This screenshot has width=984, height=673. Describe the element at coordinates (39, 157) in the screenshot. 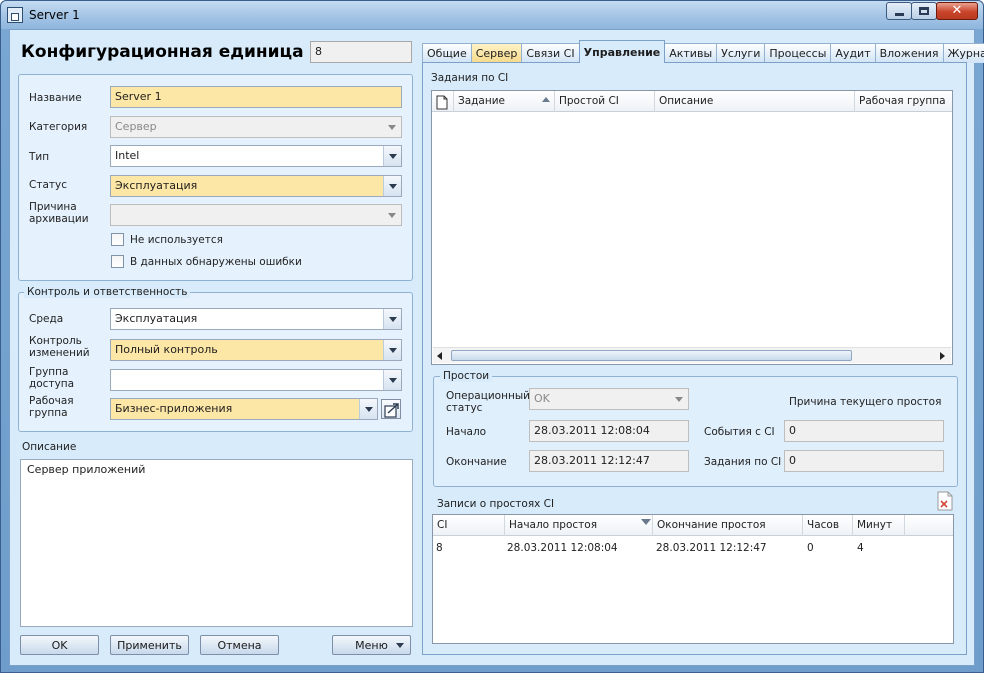

I see `type-label: Тип` at that location.